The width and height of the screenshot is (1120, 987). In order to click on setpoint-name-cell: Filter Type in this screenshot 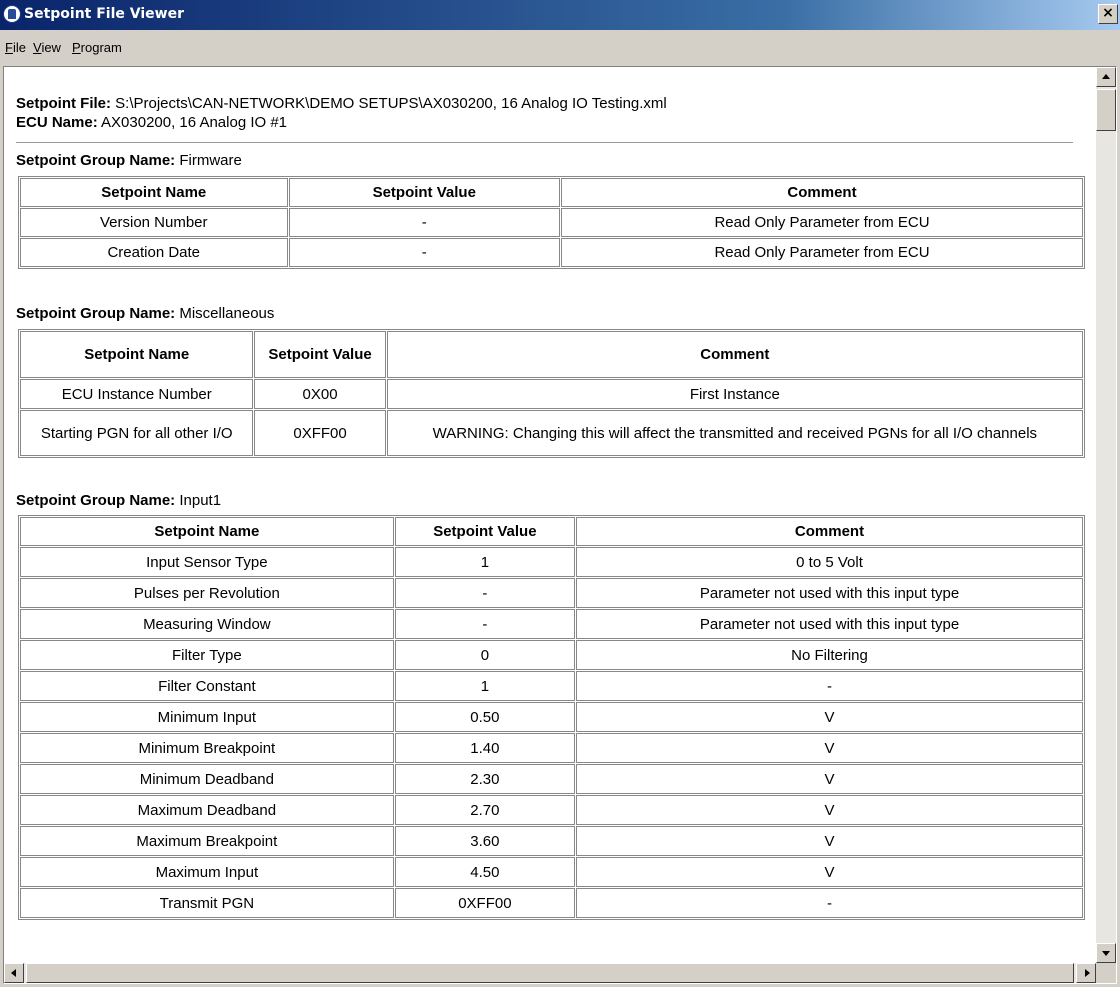, I will do `click(207, 655)`.